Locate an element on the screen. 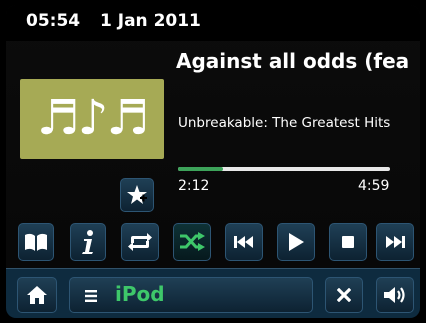 The image size is (426, 323). repeat-button is located at coordinates (140, 242).